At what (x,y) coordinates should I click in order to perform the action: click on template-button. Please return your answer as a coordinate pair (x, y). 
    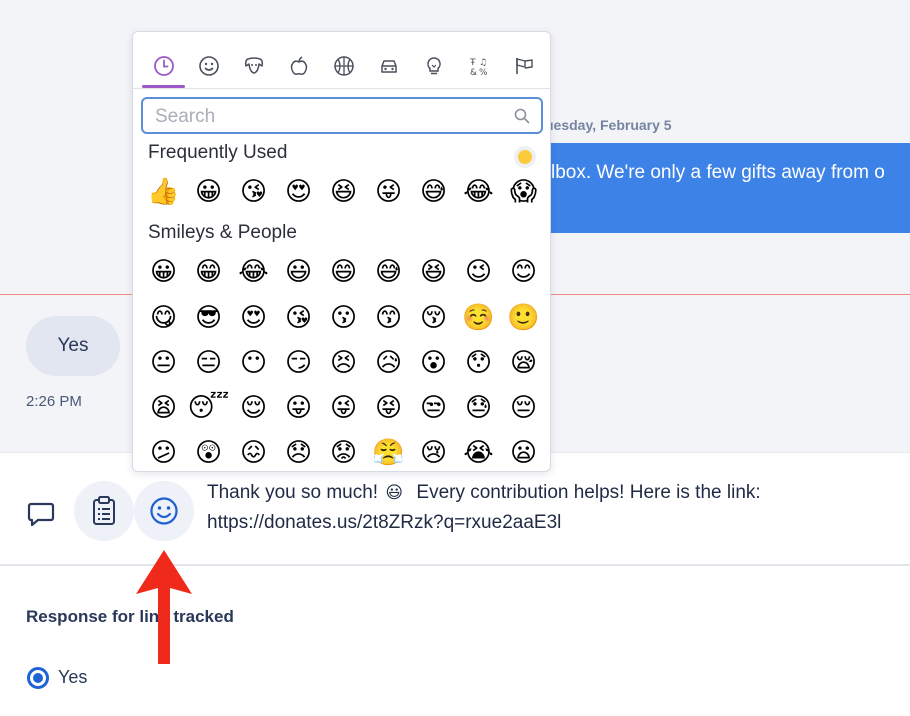
    Looking at the image, I should click on (104, 511).